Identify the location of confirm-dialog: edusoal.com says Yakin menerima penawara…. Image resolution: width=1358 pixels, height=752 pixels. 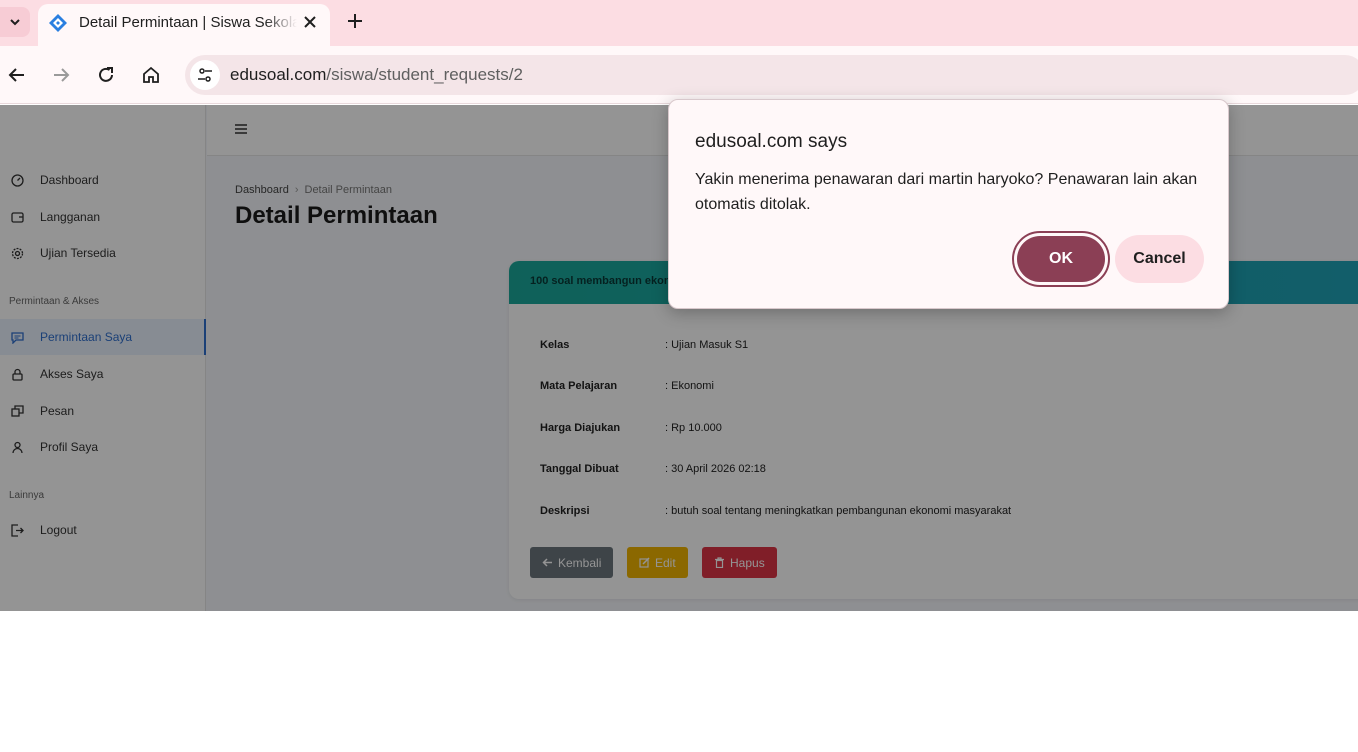
(948, 204).